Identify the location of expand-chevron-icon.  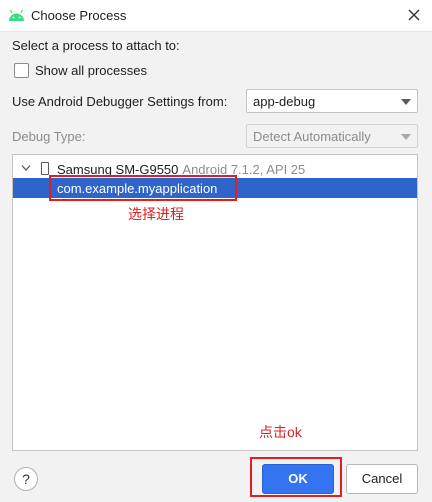
(26, 168).